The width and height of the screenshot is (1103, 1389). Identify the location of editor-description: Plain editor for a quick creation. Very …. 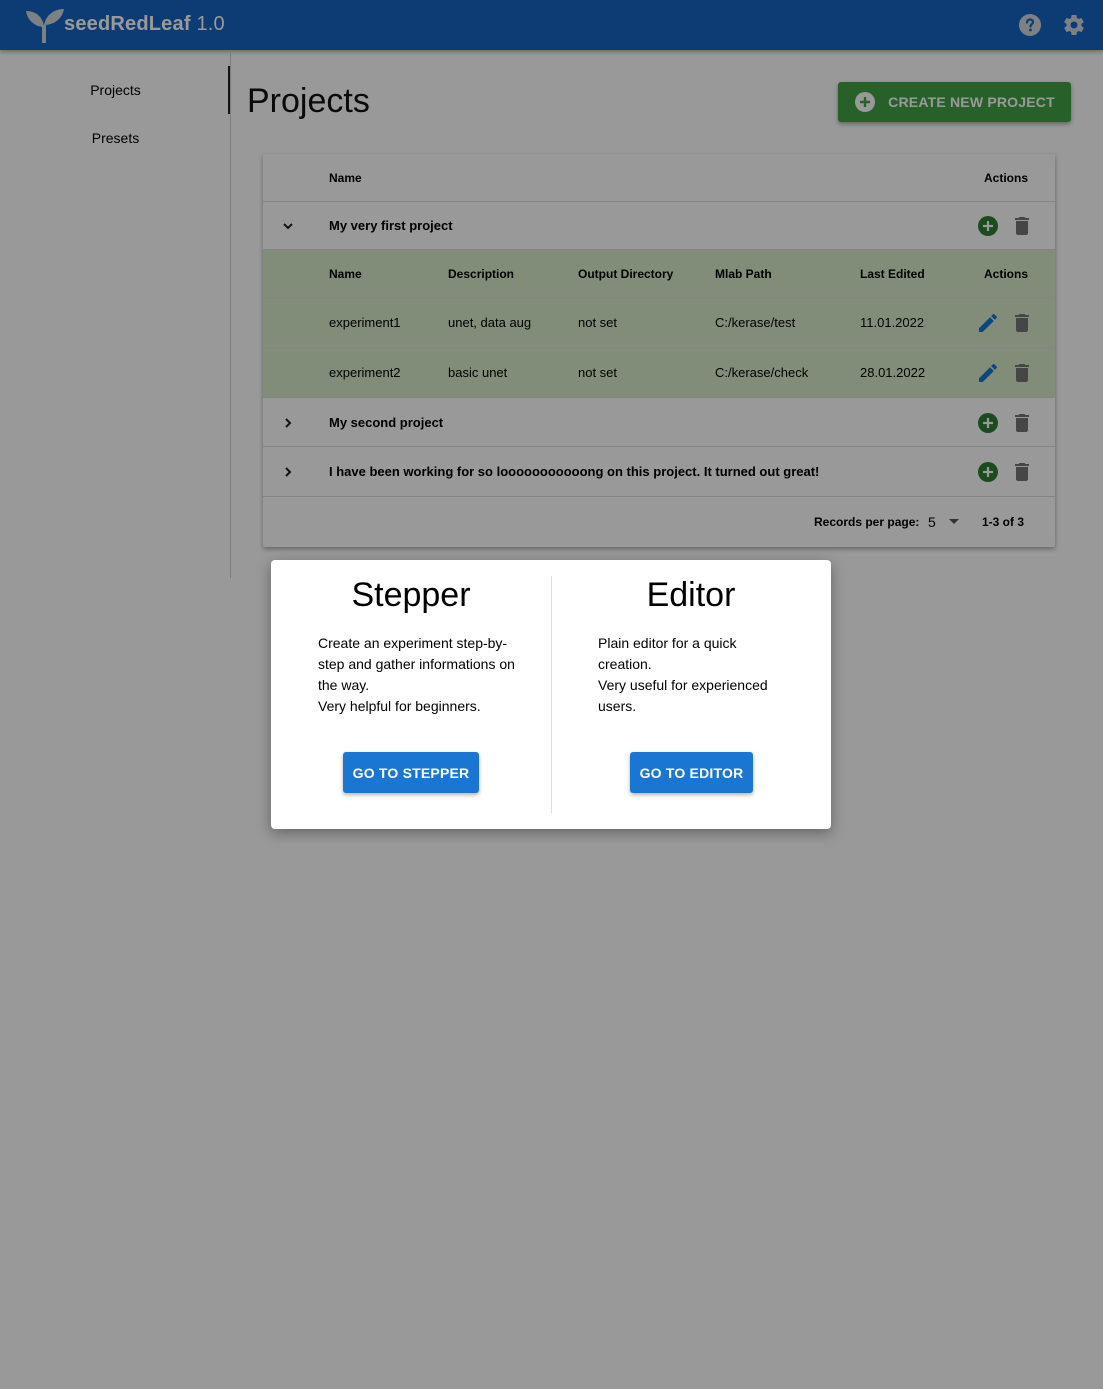
(683, 674).